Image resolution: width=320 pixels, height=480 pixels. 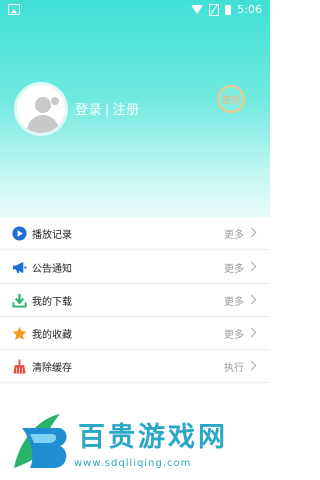 I want to click on megaphone-icon, so click(x=19, y=267).